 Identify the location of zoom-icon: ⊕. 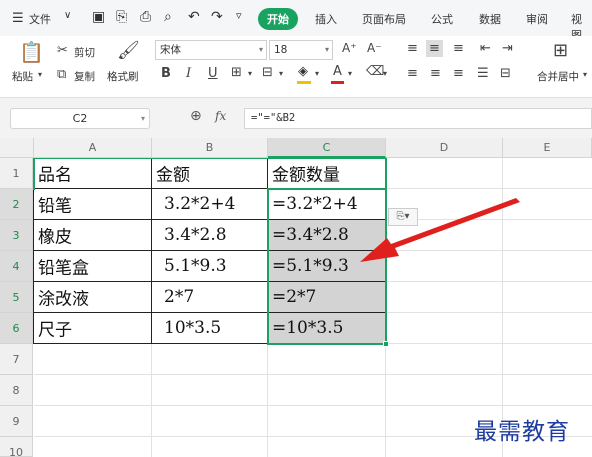
(196, 116).